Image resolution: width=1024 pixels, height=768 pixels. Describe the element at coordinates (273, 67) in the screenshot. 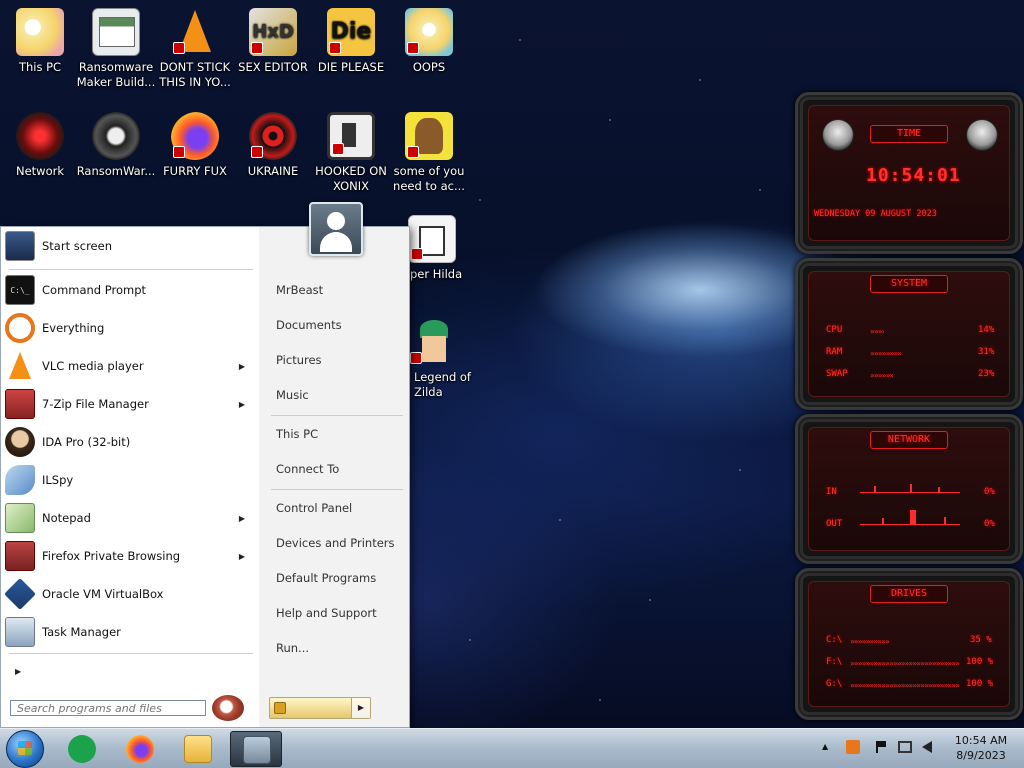

I see `desktop-icon-label: SEX EDITOR` at that location.